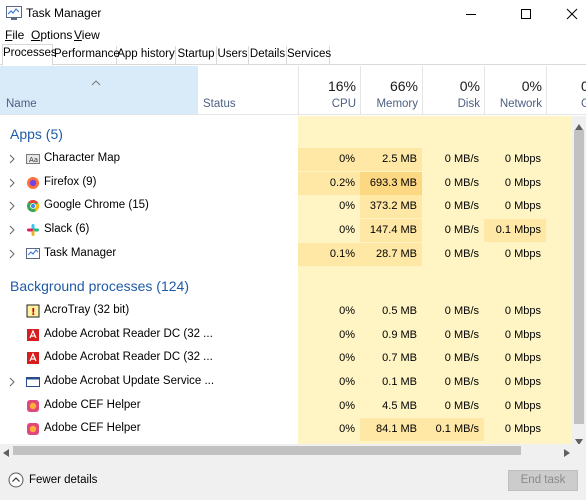  What do you see at coordinates (33, 230) in the screenshot?
I see `slack-icon` at bounding box center [33, 230].